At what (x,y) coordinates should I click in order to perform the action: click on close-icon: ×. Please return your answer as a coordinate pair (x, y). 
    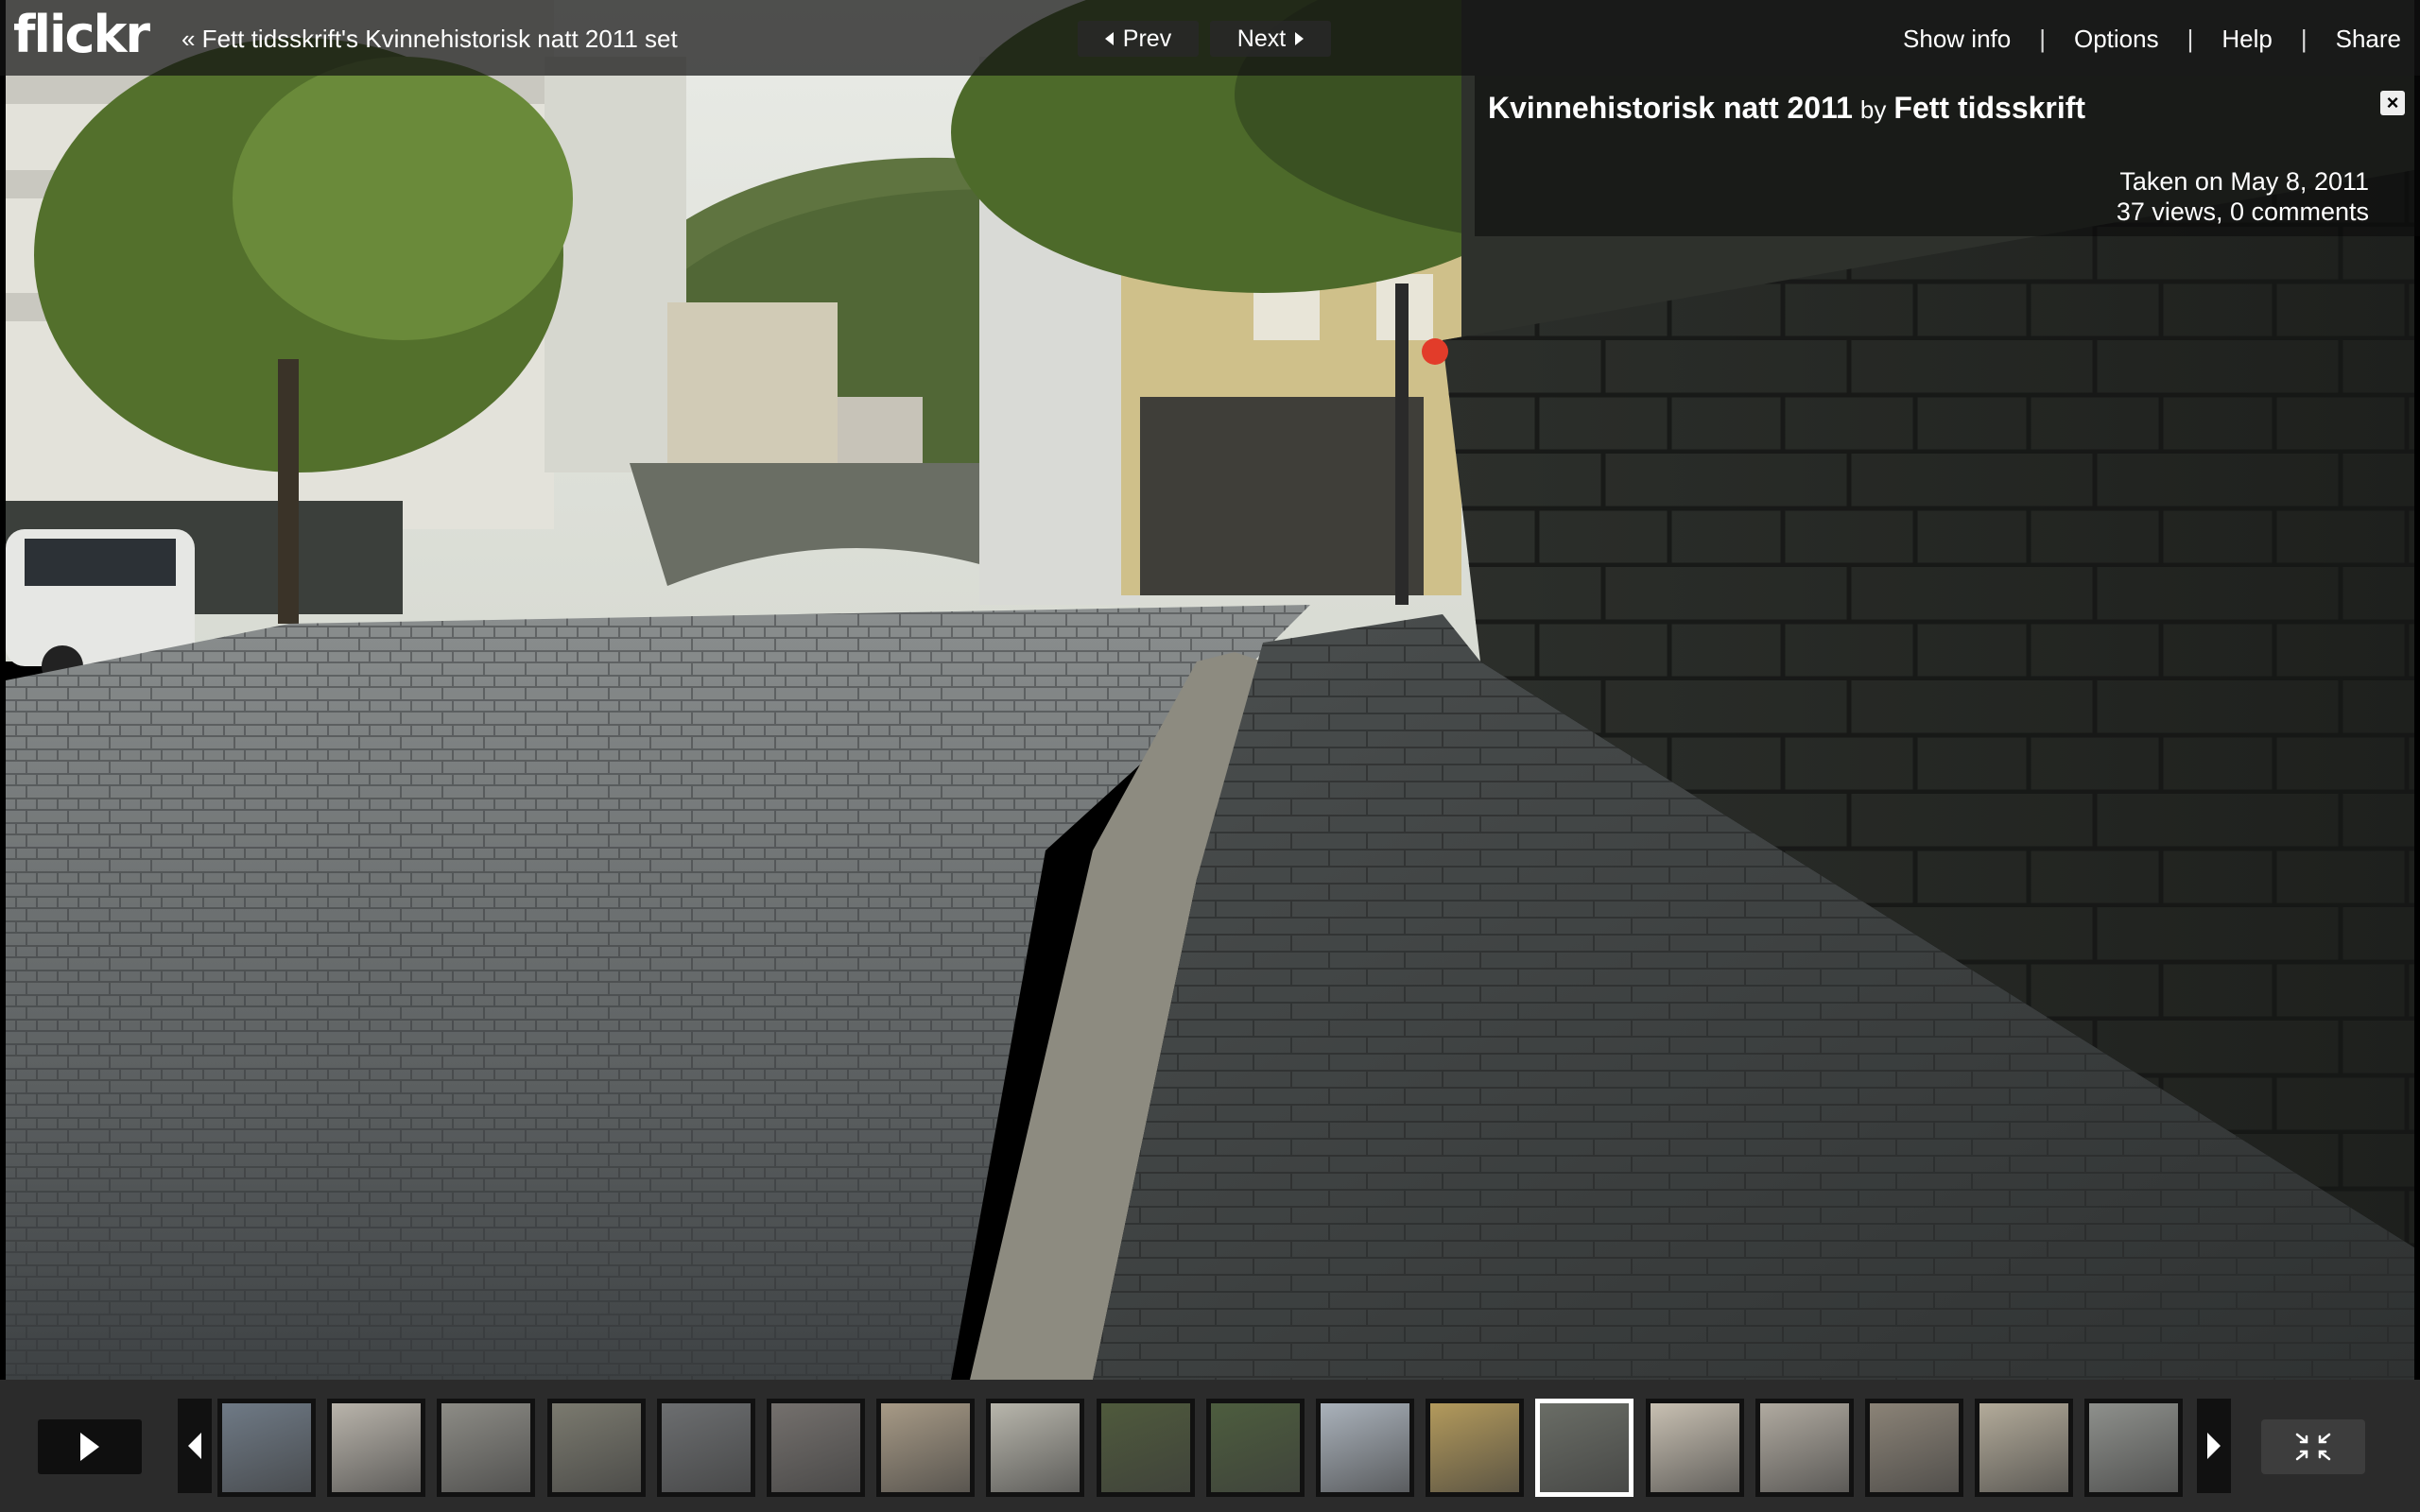
    Looking at the image, I should click on (2392, 103).